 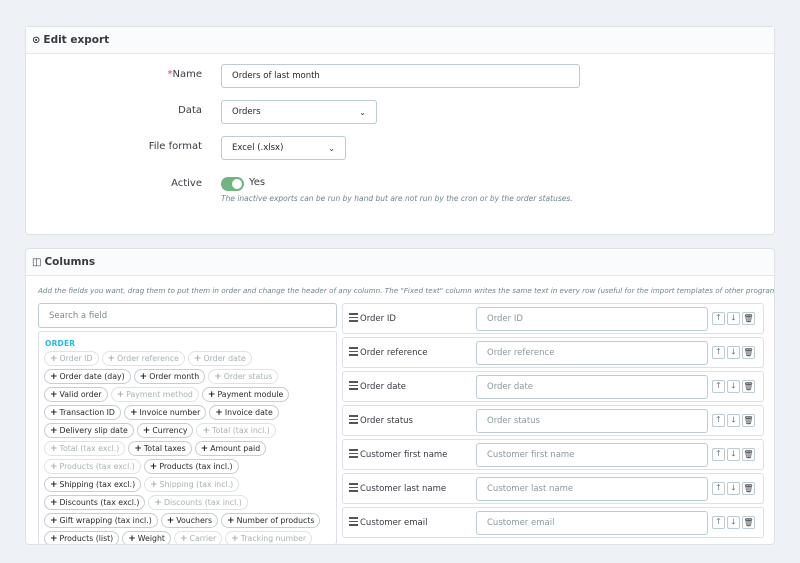 I want to click on field-tag: + Currency, so click(x=165, y=430).